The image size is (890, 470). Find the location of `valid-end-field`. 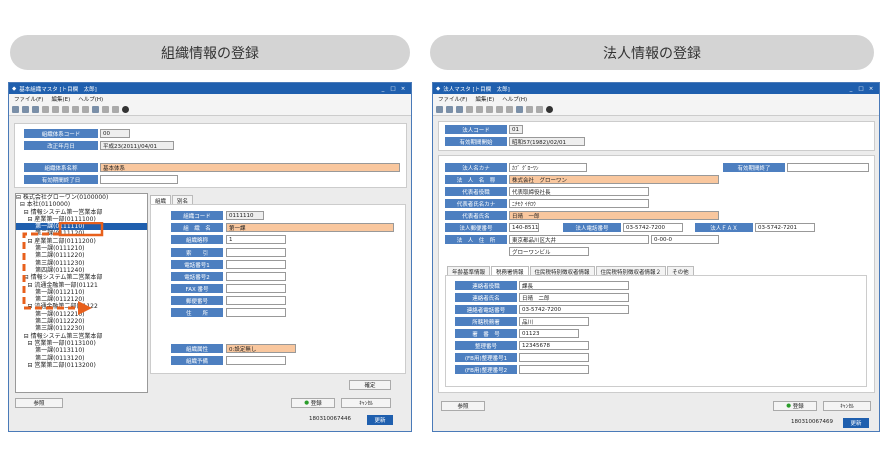

valid-end-field is located at coordinates (139, 179).